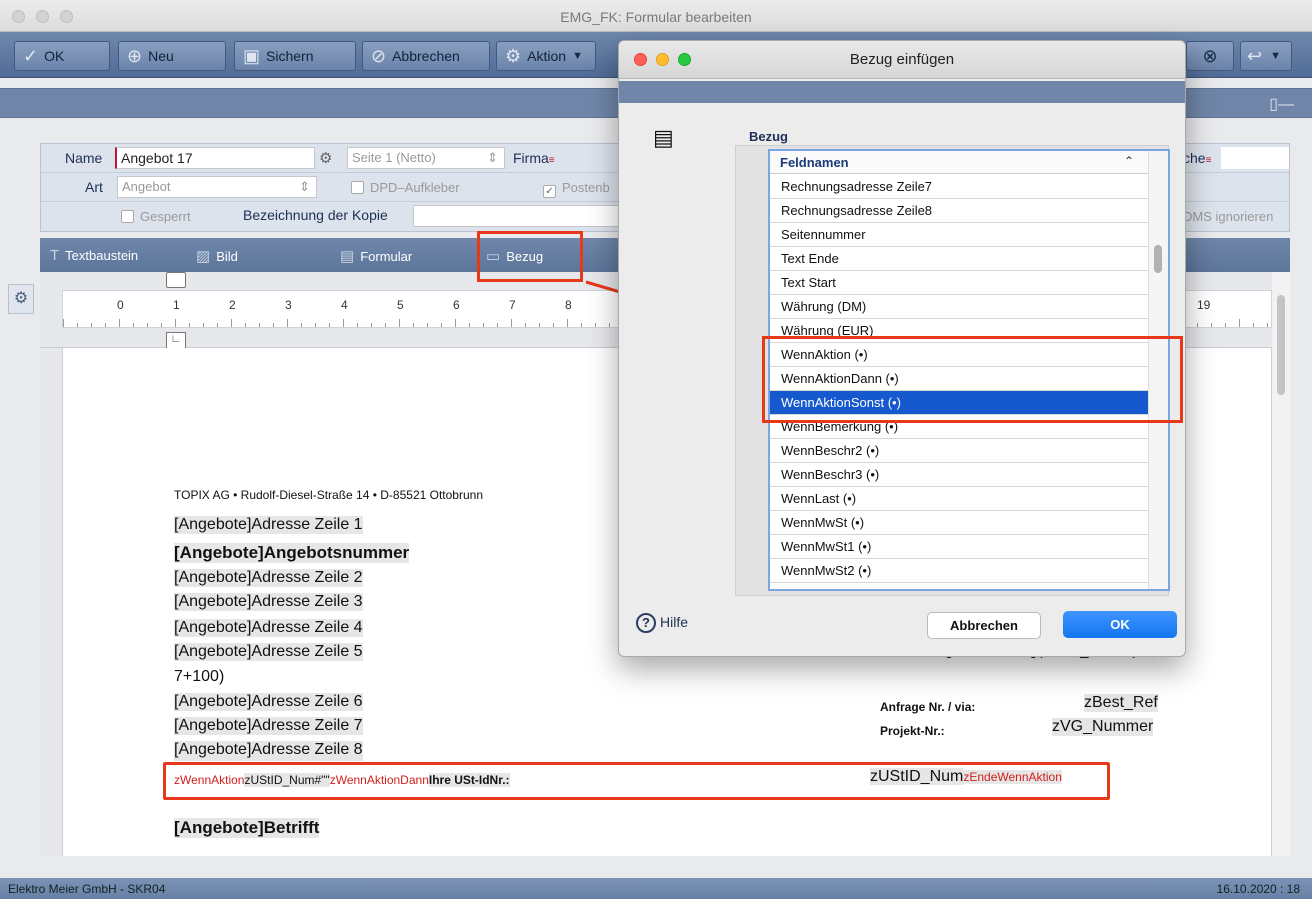 This screenshot has height=899, width=1312. Describe the element at coordinates (546, 56) in the screenshot. I see `action-button: ⚙ Aktion ▼` at that location.